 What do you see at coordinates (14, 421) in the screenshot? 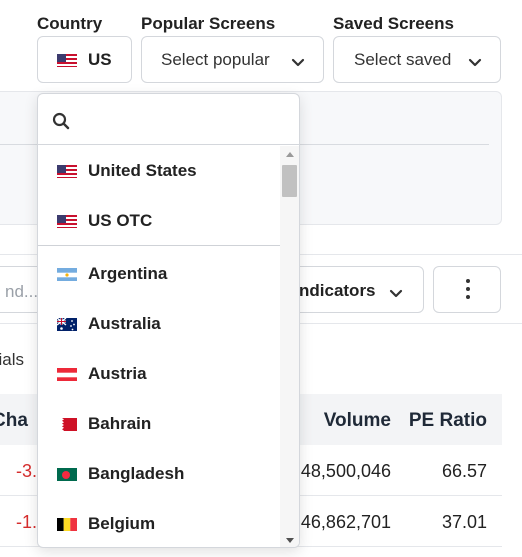
I see `column-header-change: Cha` at bounding box center [14, 421].